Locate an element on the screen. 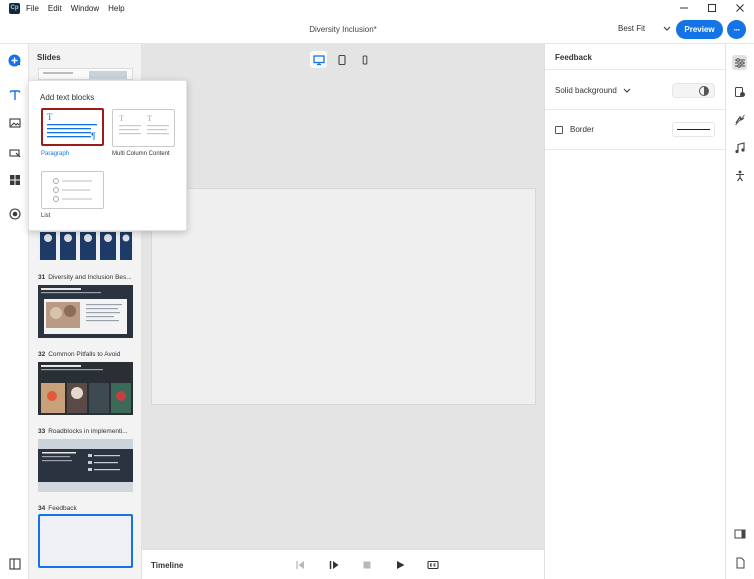  border-style-swatch is located at coordinates (693, 129).